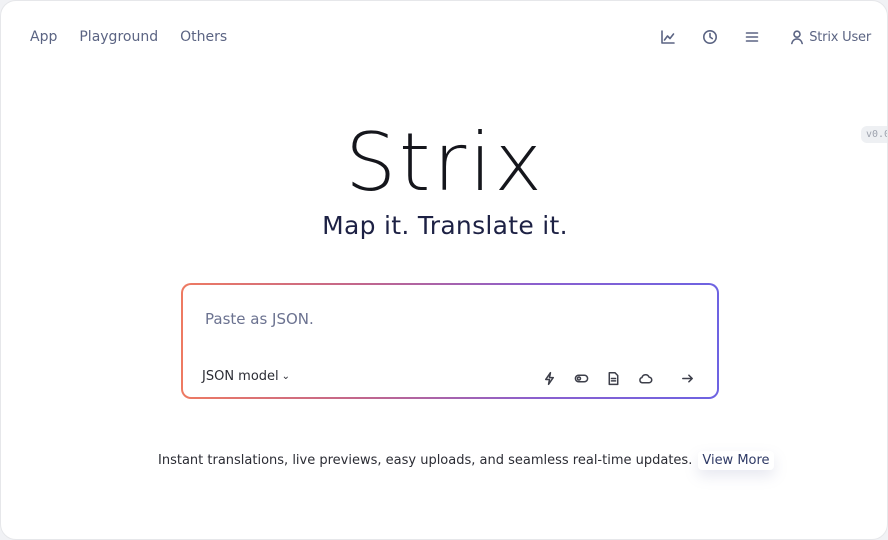 This screenshot has width=888, height=540. Describe the element at coordinates (668, 37) in the screenshot. I see `chart-icon` at that location.